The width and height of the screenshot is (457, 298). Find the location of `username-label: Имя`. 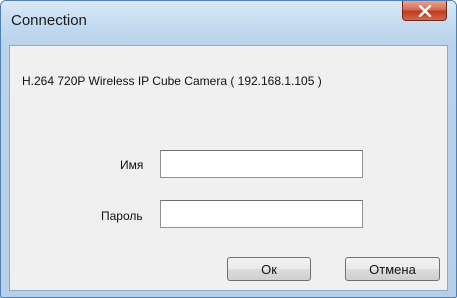

username-label: Имя is located at coordinates (132, 165).